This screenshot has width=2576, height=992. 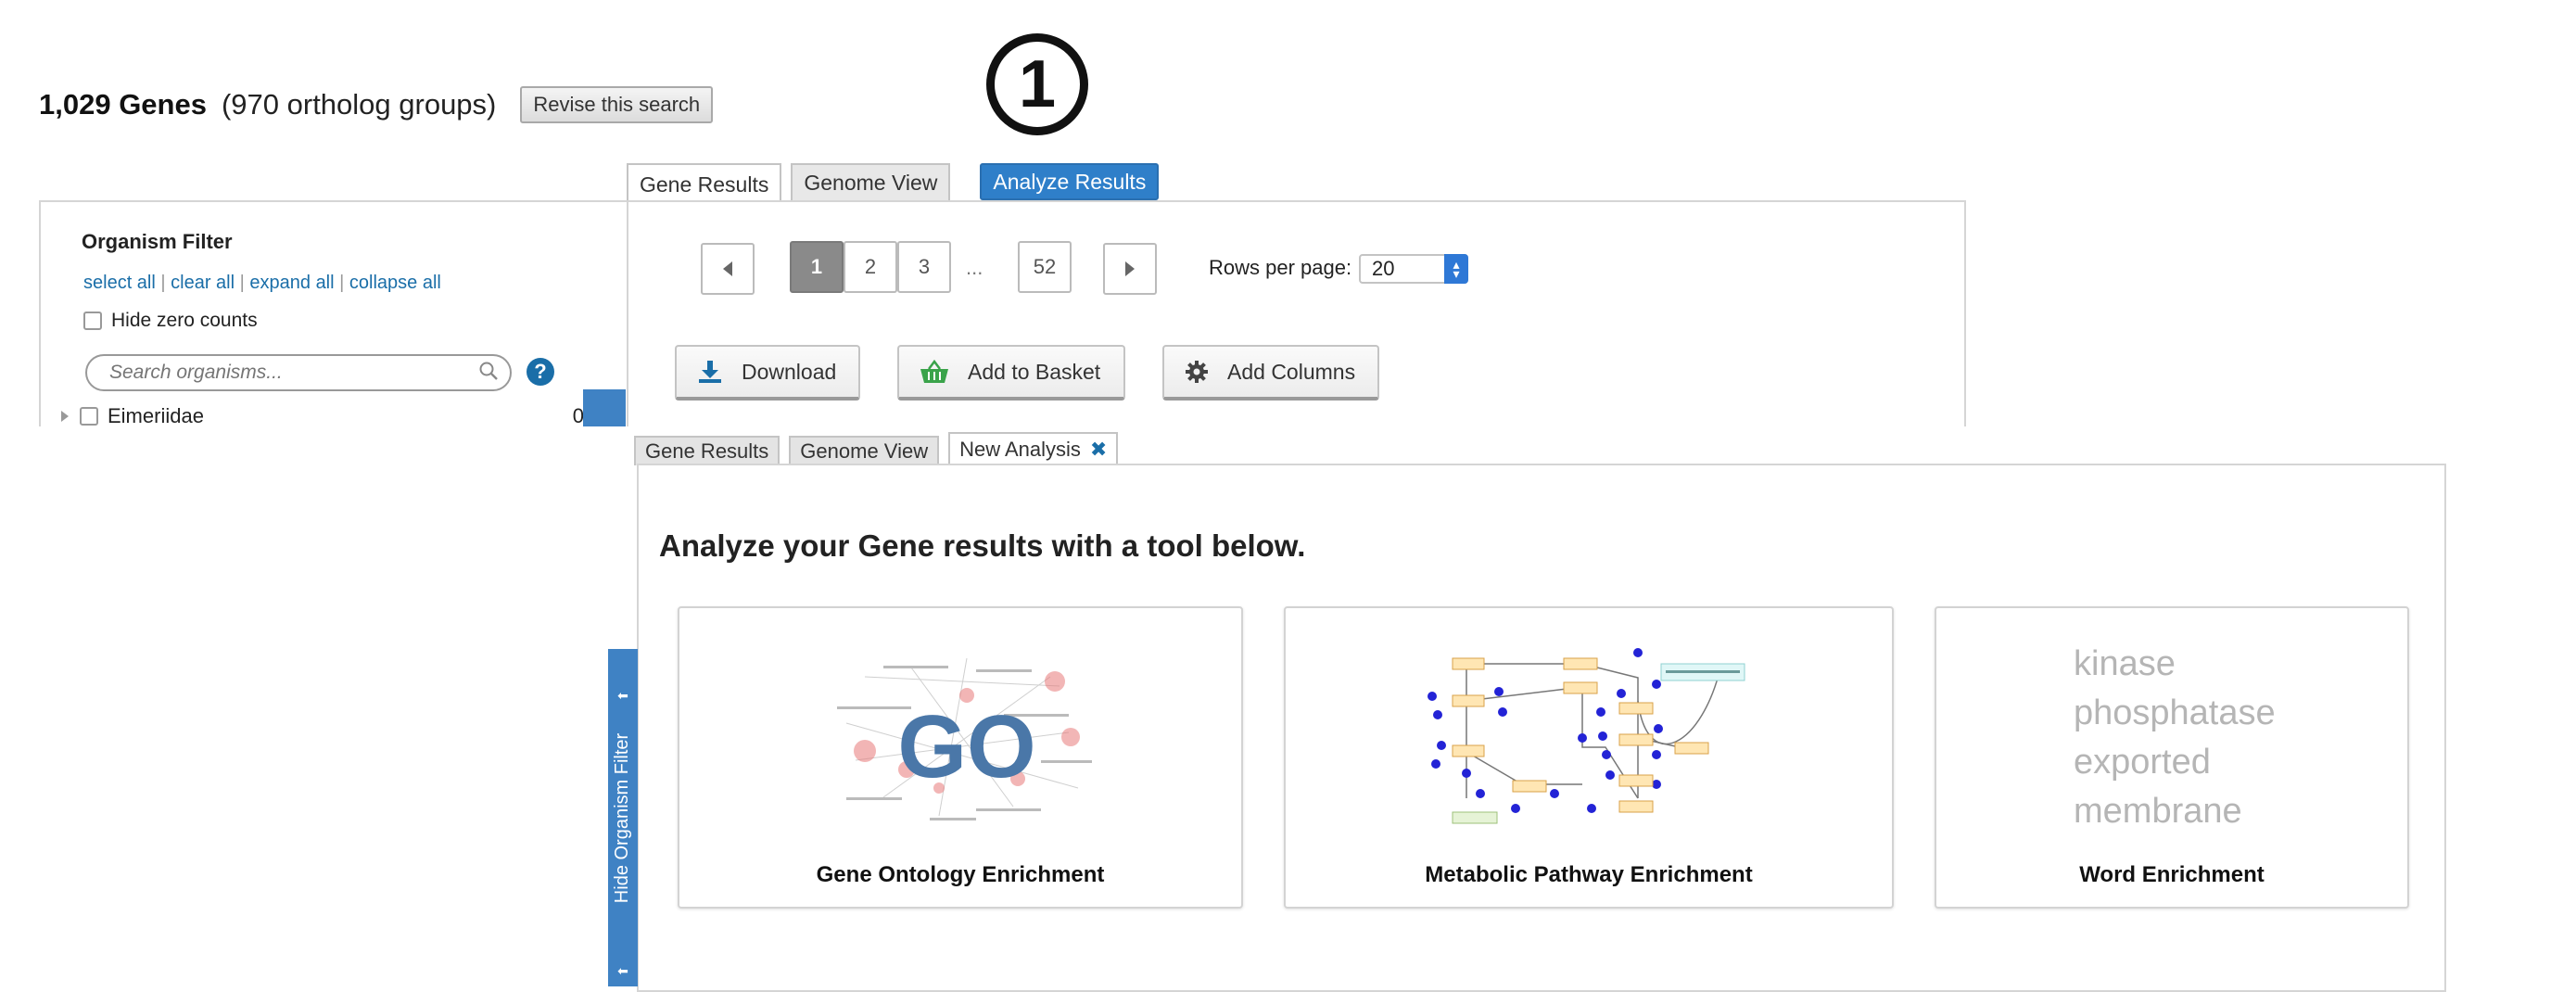 What do you see at coordinates (870, 267) in the screenshot?
I see `page-button-2: 2` at bounding box center [870, 267].